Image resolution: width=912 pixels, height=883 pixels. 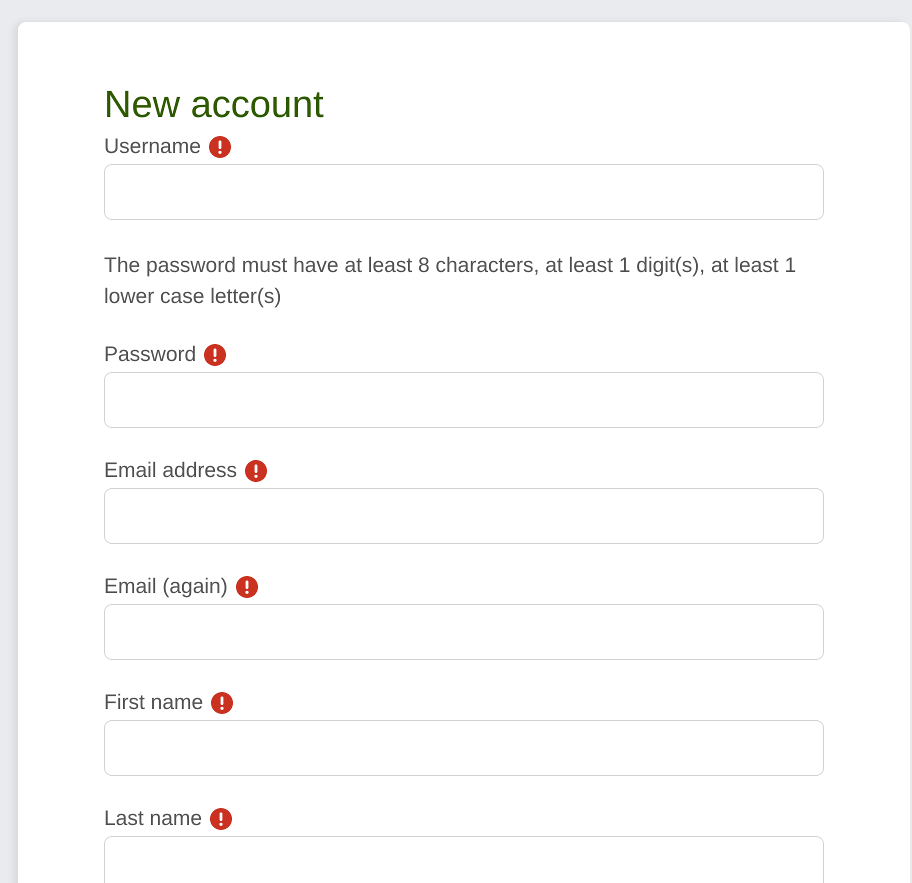 I want to click on field-label: Username, so click(x=152, y=147).